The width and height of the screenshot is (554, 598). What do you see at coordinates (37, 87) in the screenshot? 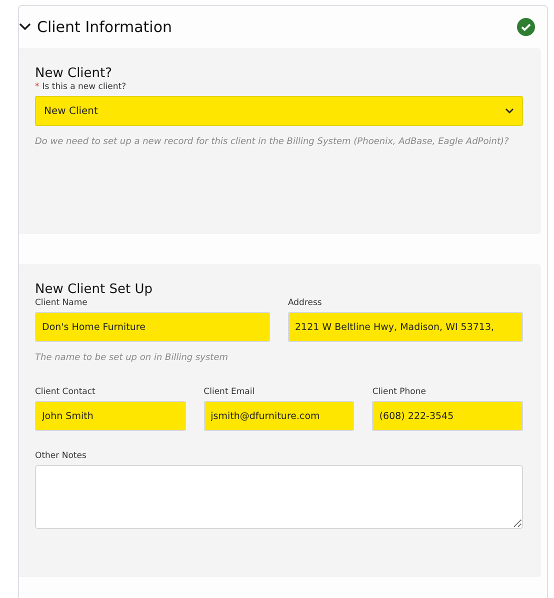
I see `required-mark: *` at bounding box center [37, 87].